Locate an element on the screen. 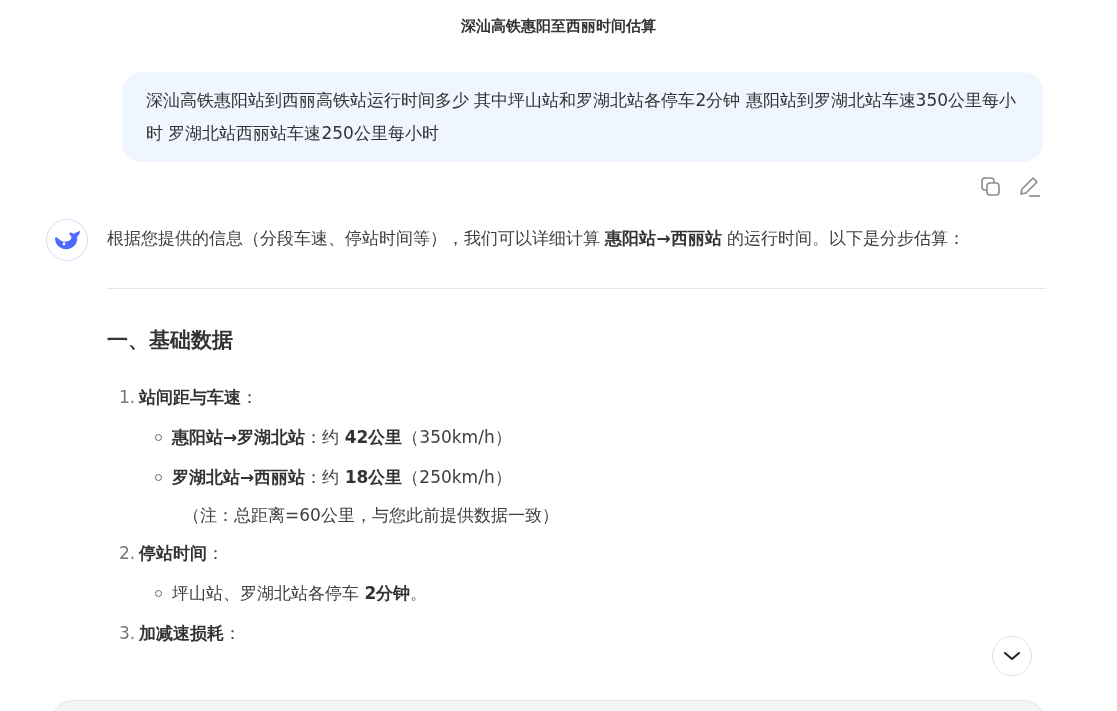  list-item-text: 站间距与车速： is located at coordinates (199, 397).